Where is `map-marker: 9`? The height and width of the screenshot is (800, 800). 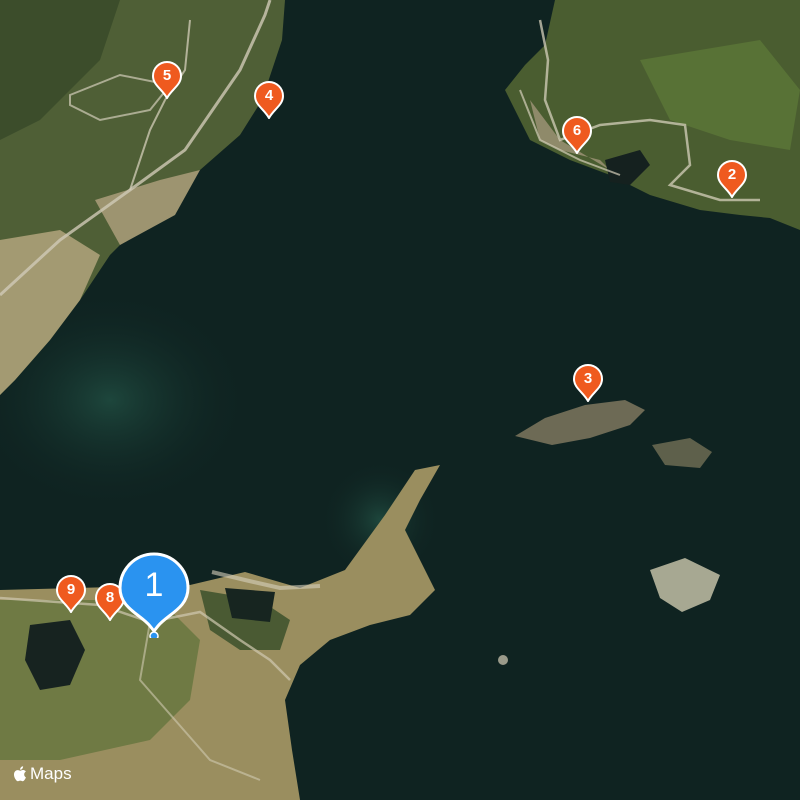
map-marker: 9 is located at coordinates (71, 594).